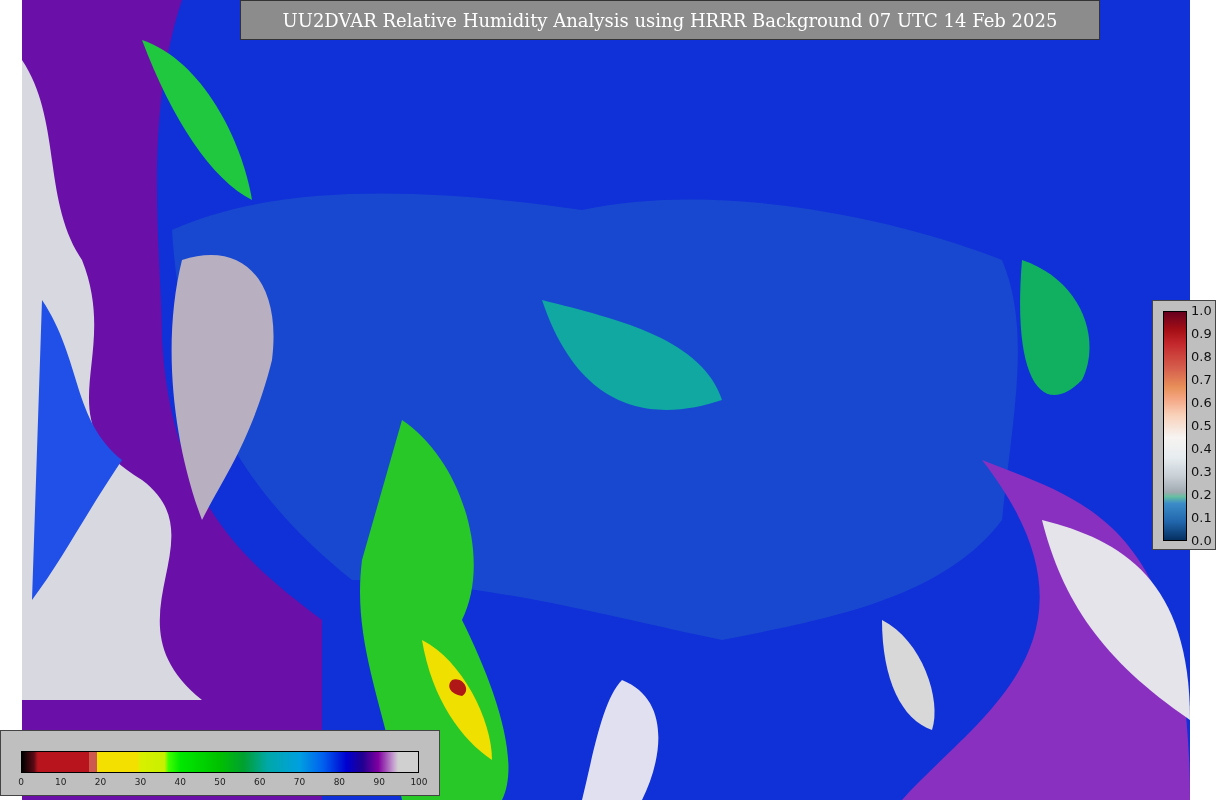  Describe the element at coordinates (140, 782) in the screenshot. I see `tick-label: 30` at that location.